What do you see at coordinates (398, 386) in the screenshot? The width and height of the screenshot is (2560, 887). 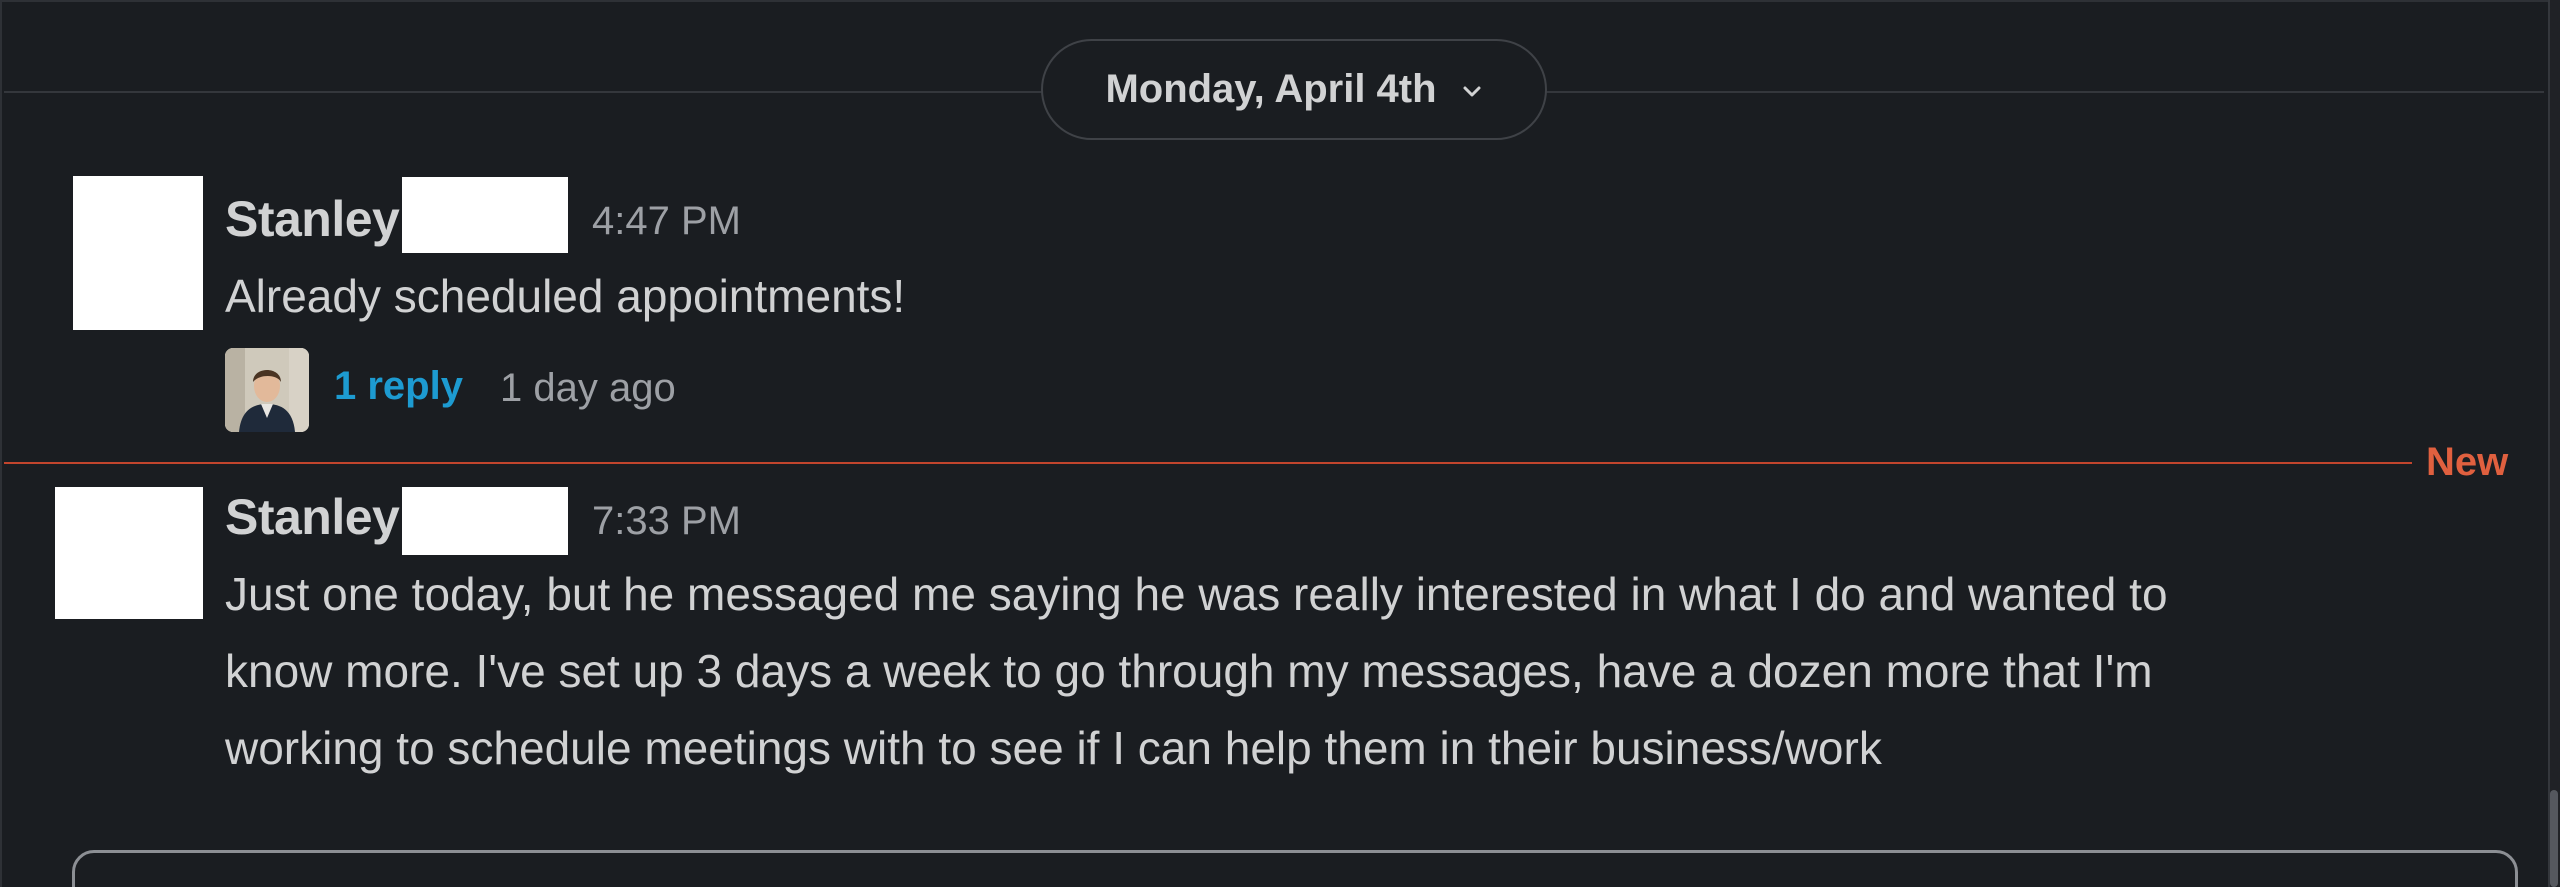 I see `thread-replies-link: 1 reply` at bounding box center [398, 386].